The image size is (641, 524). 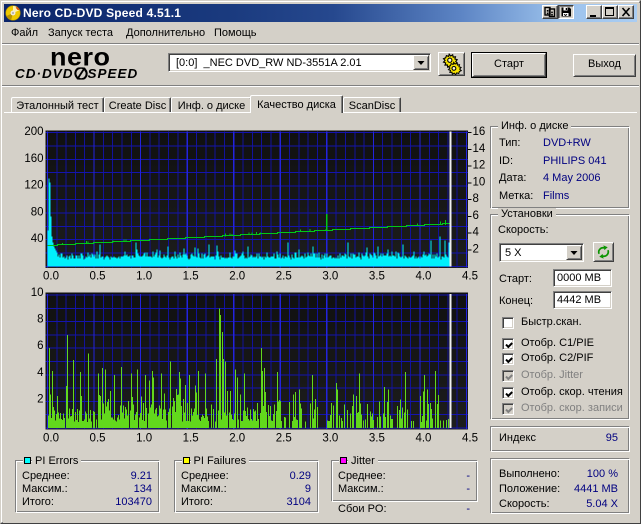 I want to click on svg-text: 16, so click(x=479, y=132).